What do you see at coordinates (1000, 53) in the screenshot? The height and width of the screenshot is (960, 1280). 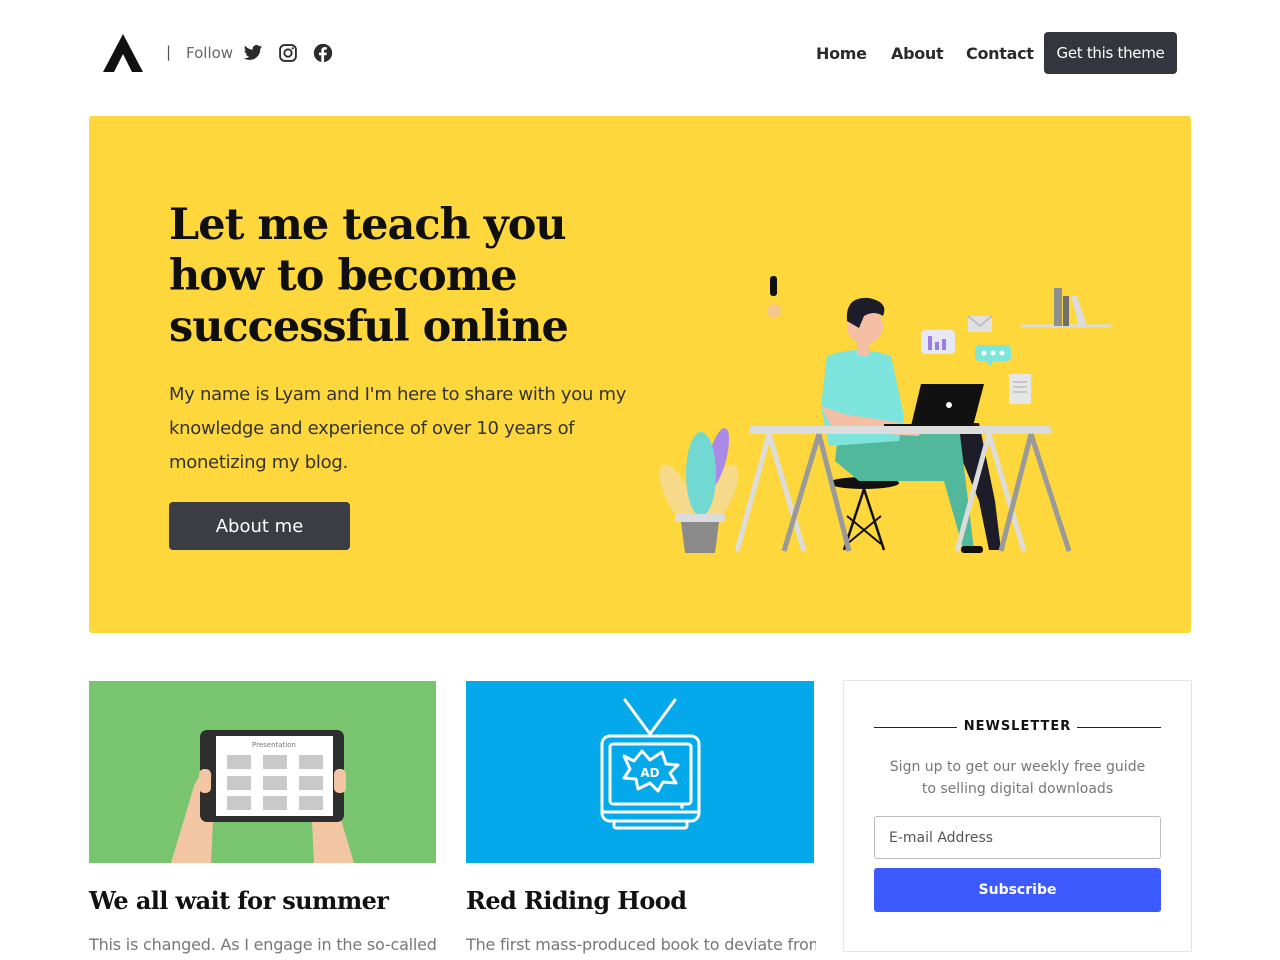 I see `nav-contact: Contact` at bounding box center [1000, 53].